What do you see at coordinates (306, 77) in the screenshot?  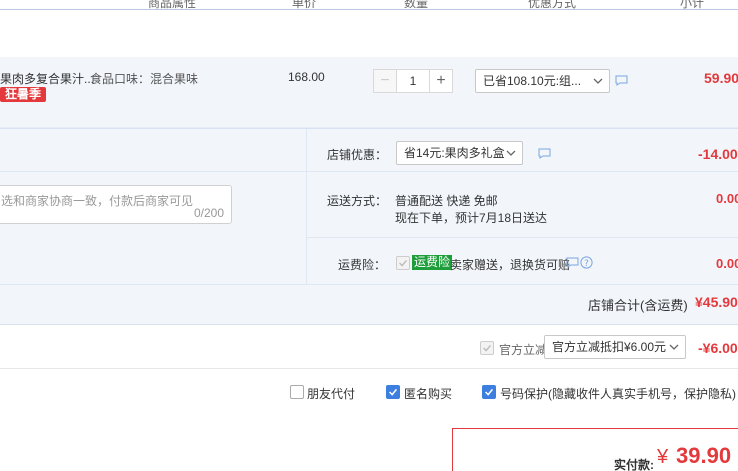 I see `item-price: 168.00` at bounding box center [306, 77].